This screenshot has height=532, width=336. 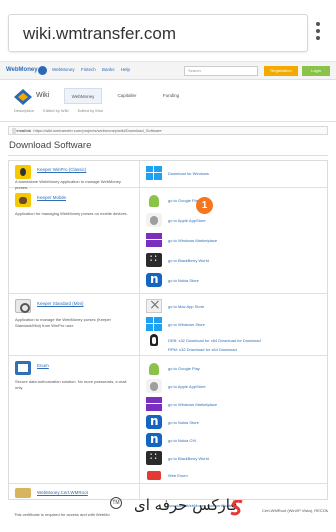 What do you see at coordinates (236, 440) in the screenshot?
I see `platform-link: go to Nokia OVI` at bounding box center [236, 440].